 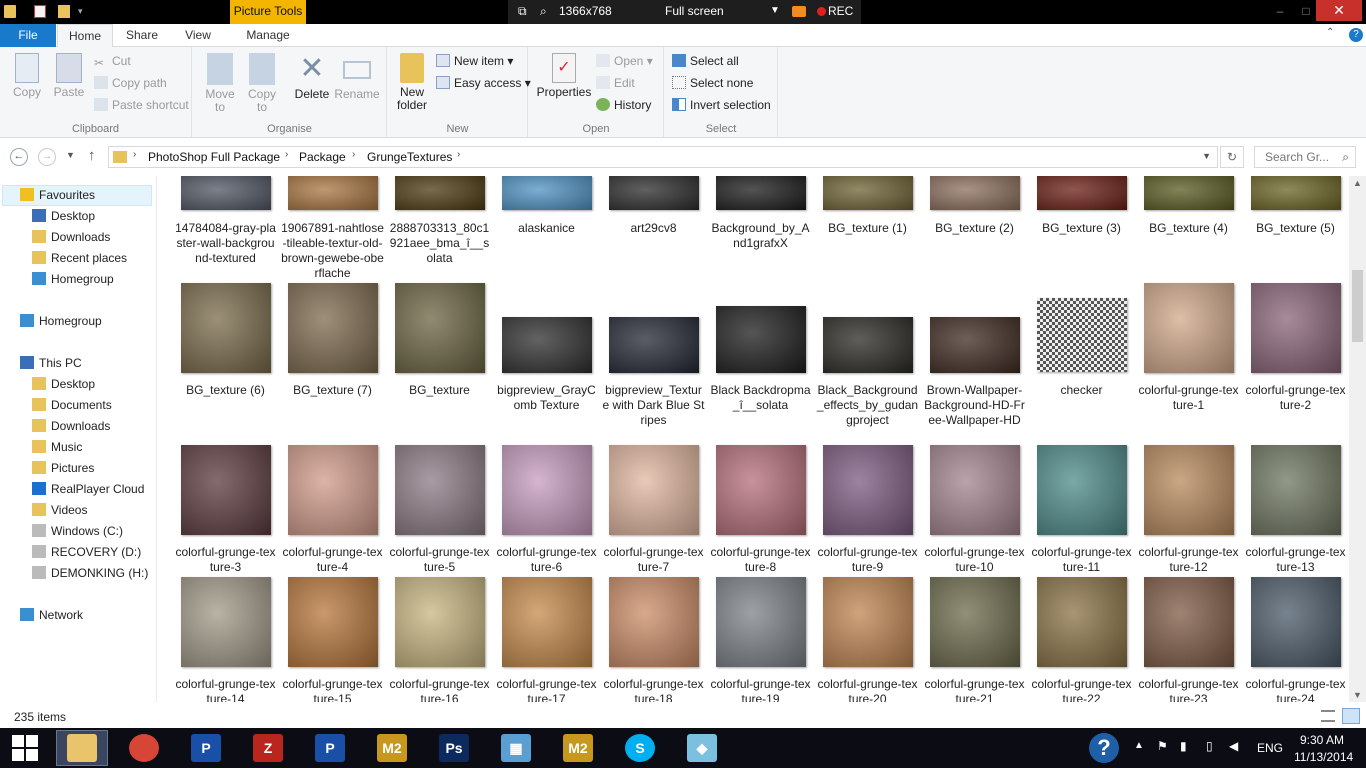 What do you see at coordinates (1357, 183) in the screenshot?
I see `scroll-up-icon: ▲` at bounding box center [1357, 183].